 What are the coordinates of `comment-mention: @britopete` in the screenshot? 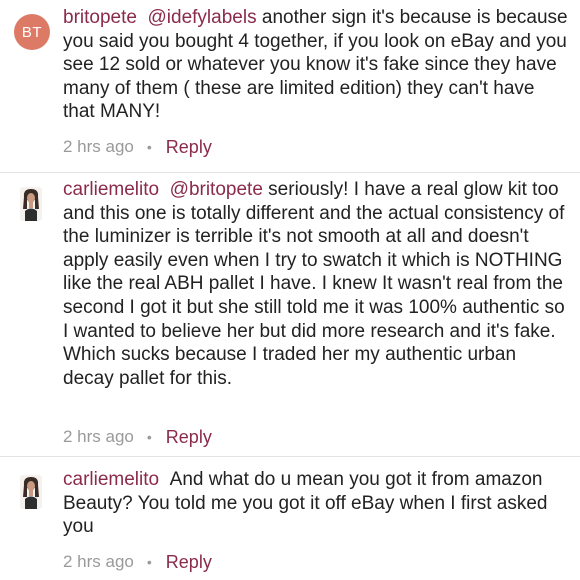 It's located at (216, 189).